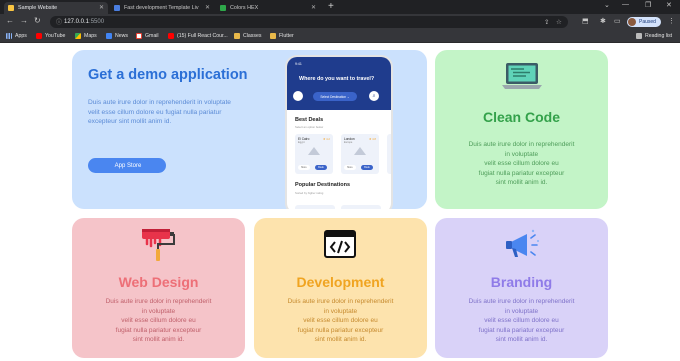 The height and width of the screenshot is (361, 680). I want to click on select-label: Select Destination, so click(333, 96).